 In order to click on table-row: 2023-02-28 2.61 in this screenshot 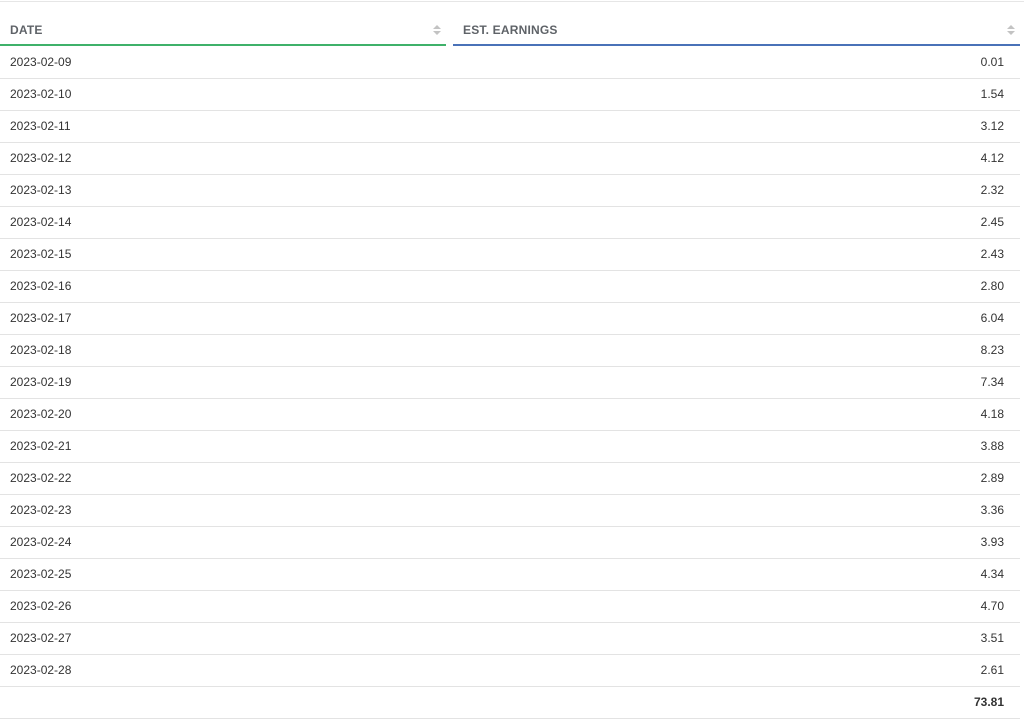, I will do `click(510, 671)`.